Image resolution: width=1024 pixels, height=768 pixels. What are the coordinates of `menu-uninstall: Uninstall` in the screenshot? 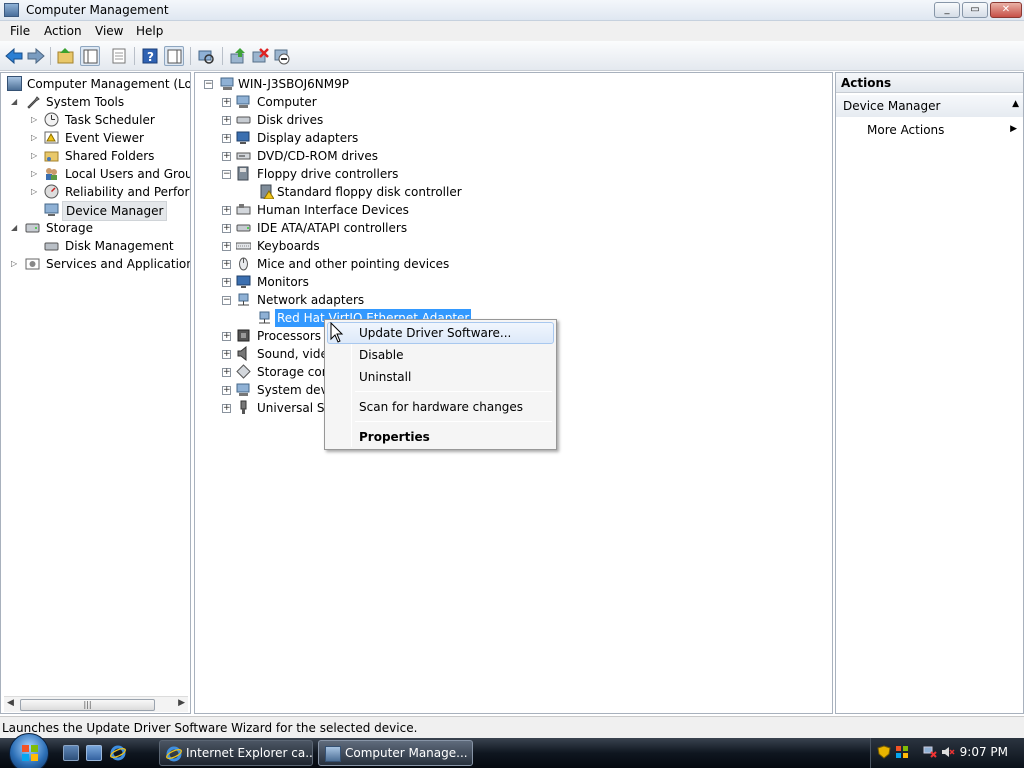 It's located at (440, 377).